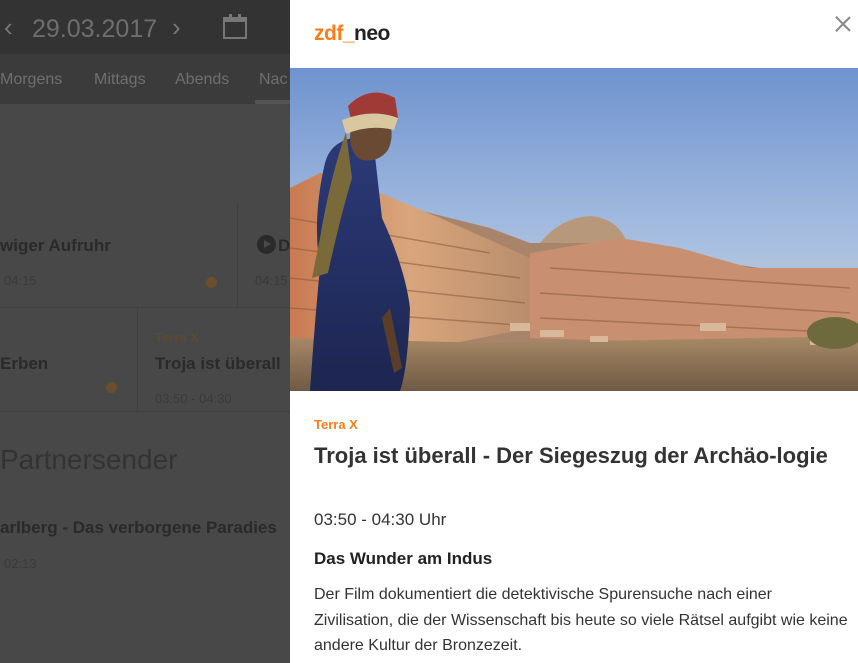 Image resolution: width=858 pixels, height=663 pixels. I want to click on daypart-tabs: Morgens Mittags Abends Nac, so click(145, 79).